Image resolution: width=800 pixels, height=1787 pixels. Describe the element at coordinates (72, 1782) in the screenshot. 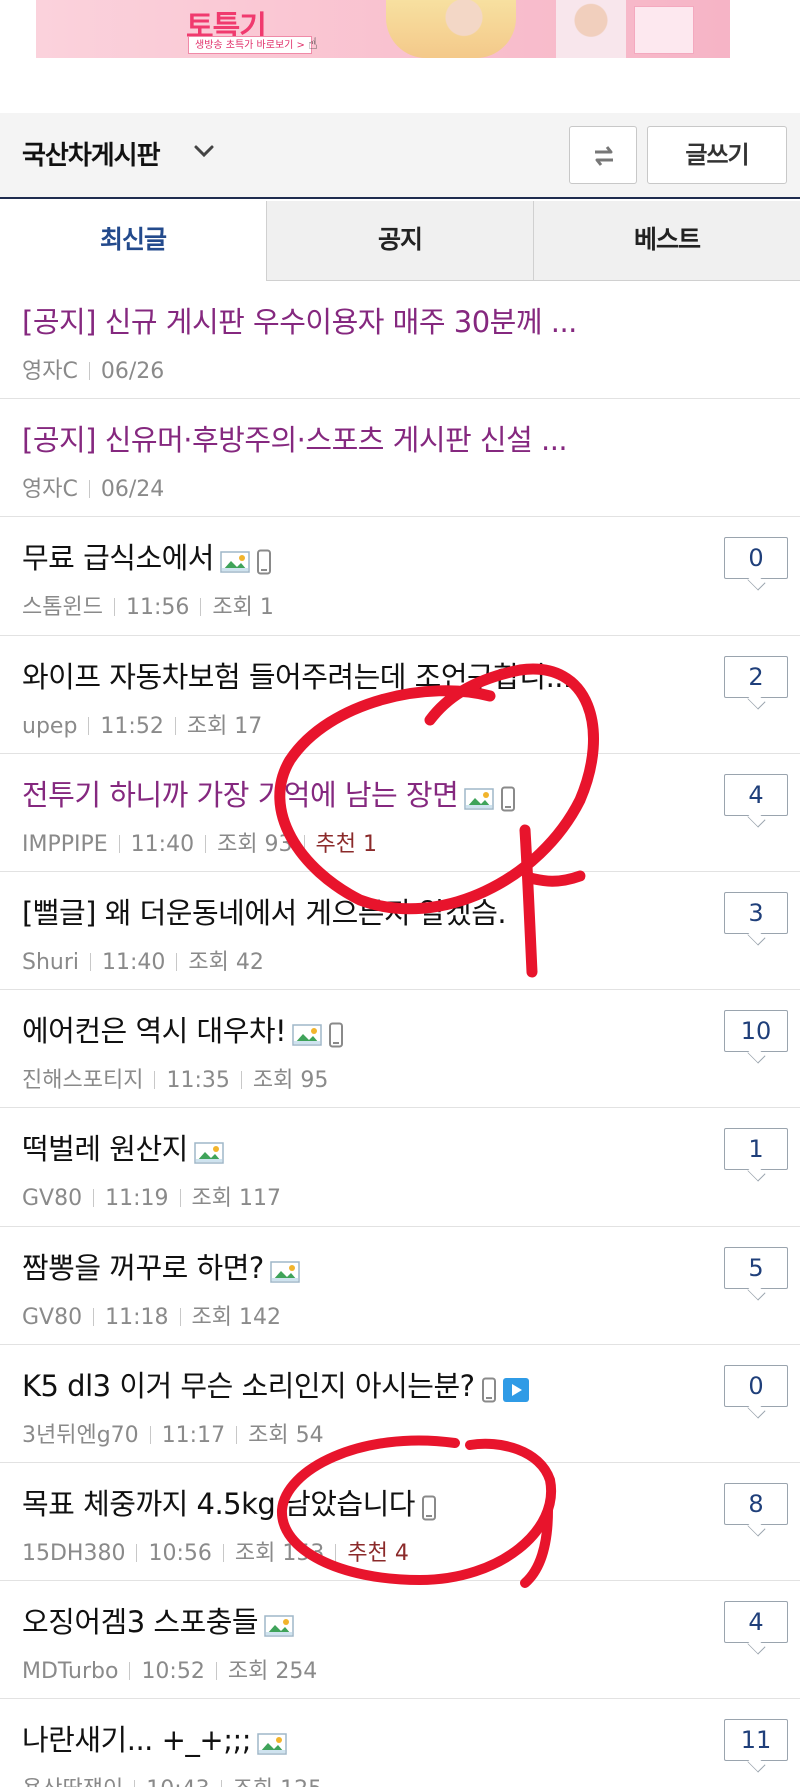

I see `post-author: 용산딱잼이` at that location.